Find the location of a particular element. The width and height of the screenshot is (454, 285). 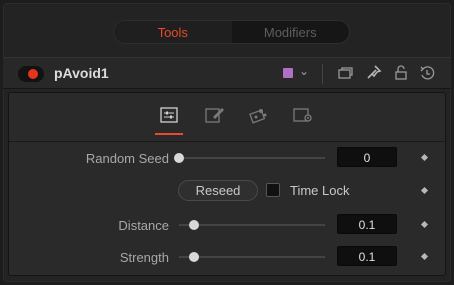

distance-label: Distance is located at coordinates (143, 225).